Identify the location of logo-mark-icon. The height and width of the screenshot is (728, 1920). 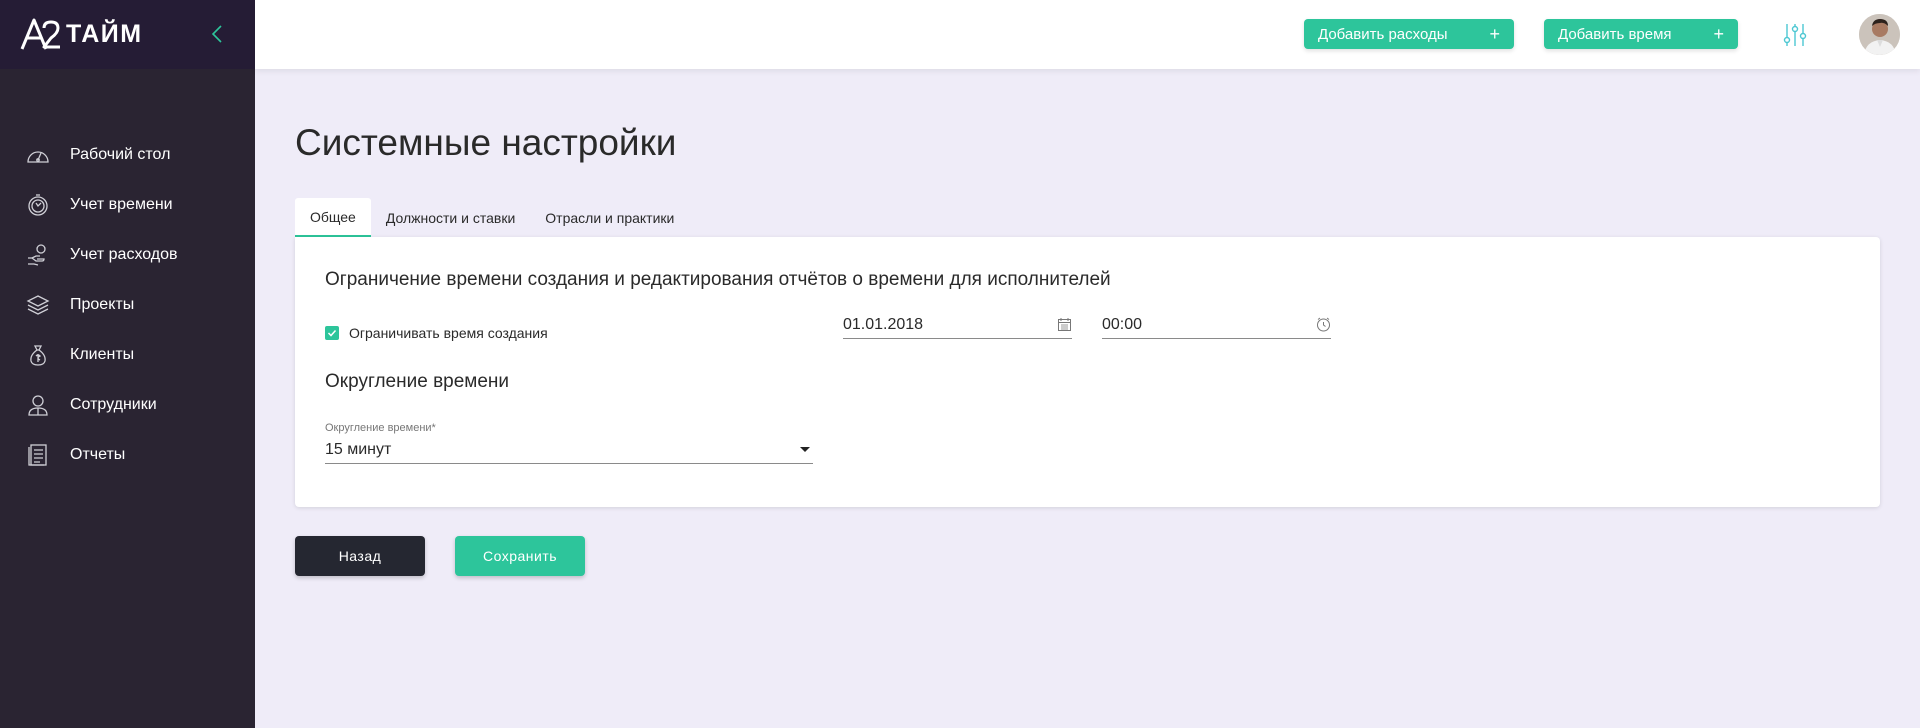
(41, 34).